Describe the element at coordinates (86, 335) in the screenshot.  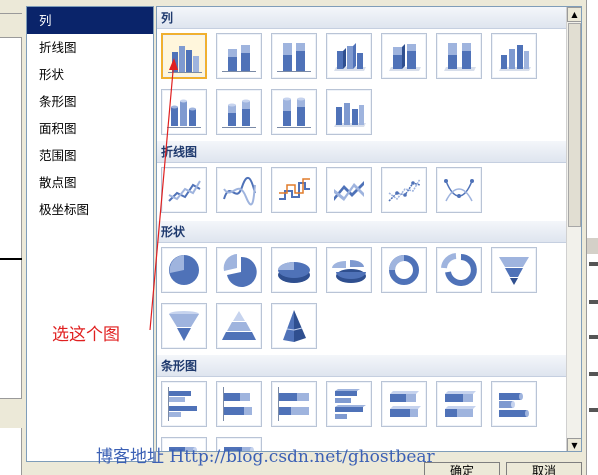
I see `annotation-text: 选这个图` at that location.